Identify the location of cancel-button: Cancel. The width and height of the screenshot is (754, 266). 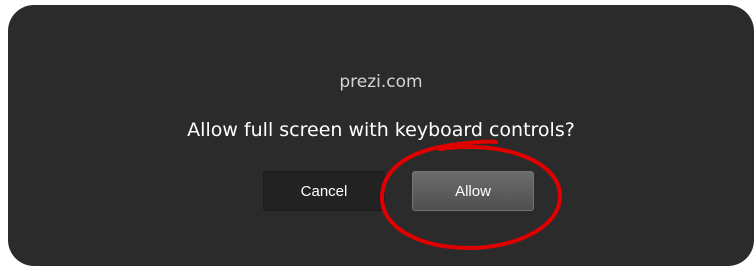
(324, 191).